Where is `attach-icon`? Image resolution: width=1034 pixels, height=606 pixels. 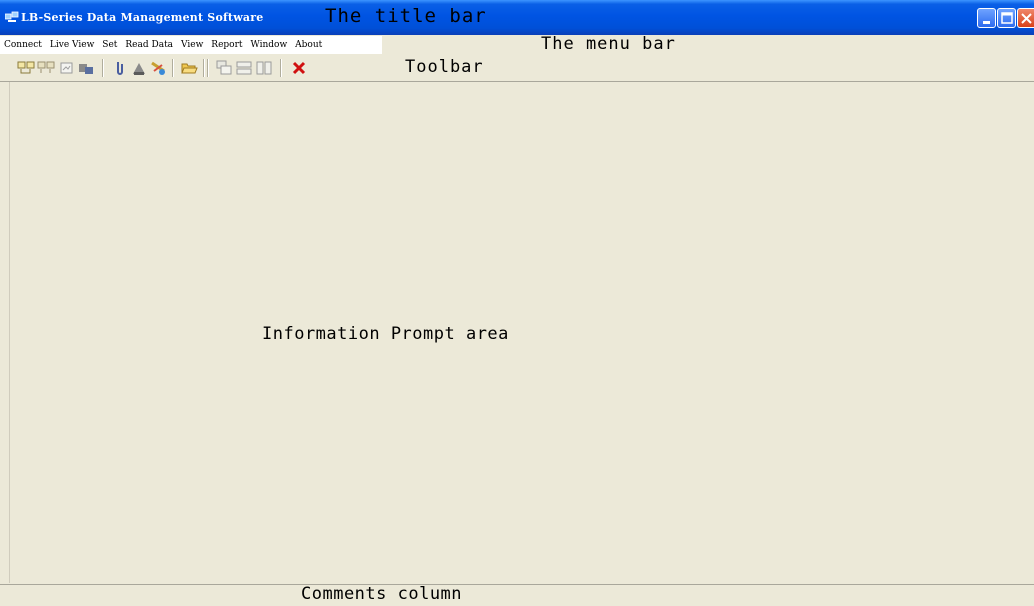 attach-icon is located at coordinates (120, 68).